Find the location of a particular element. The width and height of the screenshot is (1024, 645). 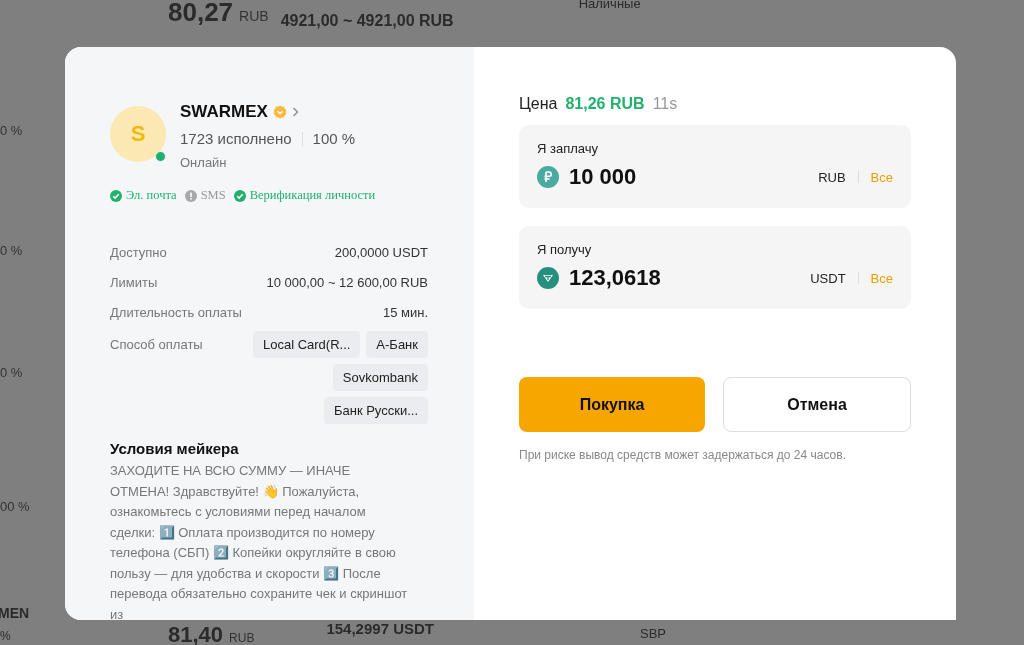

amount-field: 123,0618 is located at coordinates (685, 278).